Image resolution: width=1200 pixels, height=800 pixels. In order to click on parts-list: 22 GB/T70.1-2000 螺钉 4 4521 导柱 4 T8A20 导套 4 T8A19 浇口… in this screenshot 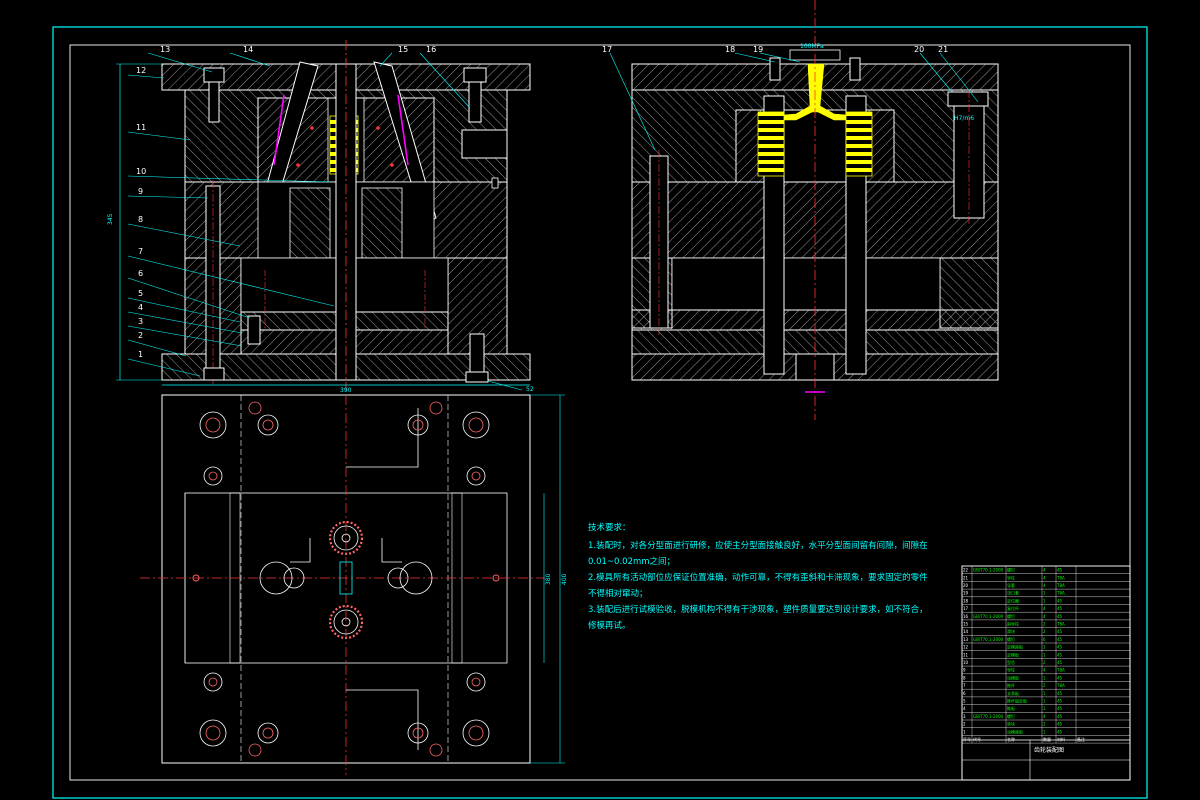, I will do `click(1046, 654)`.